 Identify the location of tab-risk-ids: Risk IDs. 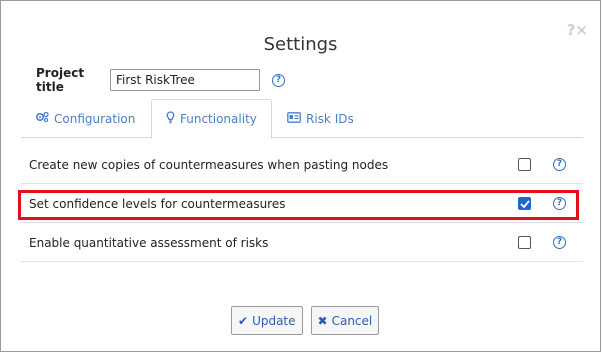
(320, 118).